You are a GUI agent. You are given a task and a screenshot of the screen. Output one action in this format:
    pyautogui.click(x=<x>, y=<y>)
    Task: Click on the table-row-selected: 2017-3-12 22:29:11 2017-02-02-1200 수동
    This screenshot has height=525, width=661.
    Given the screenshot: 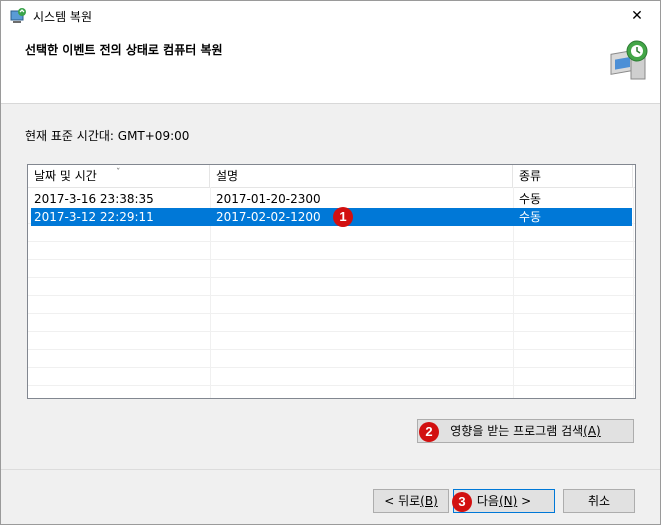 What is the action you would take?
    pyautogui.click(x=331, y=217)
    